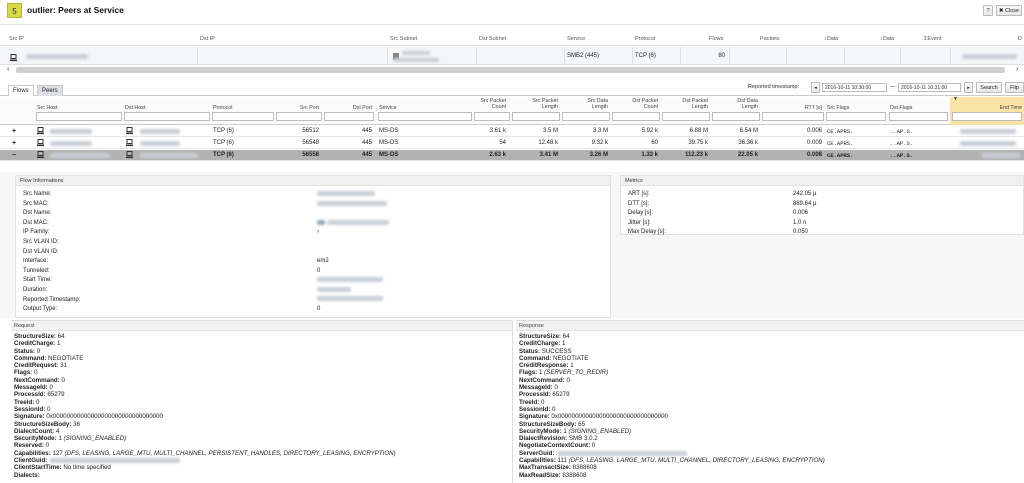 The image size is (1024, 483). I want to click on timestamp-prev-button: ◂, so click(815, 87).